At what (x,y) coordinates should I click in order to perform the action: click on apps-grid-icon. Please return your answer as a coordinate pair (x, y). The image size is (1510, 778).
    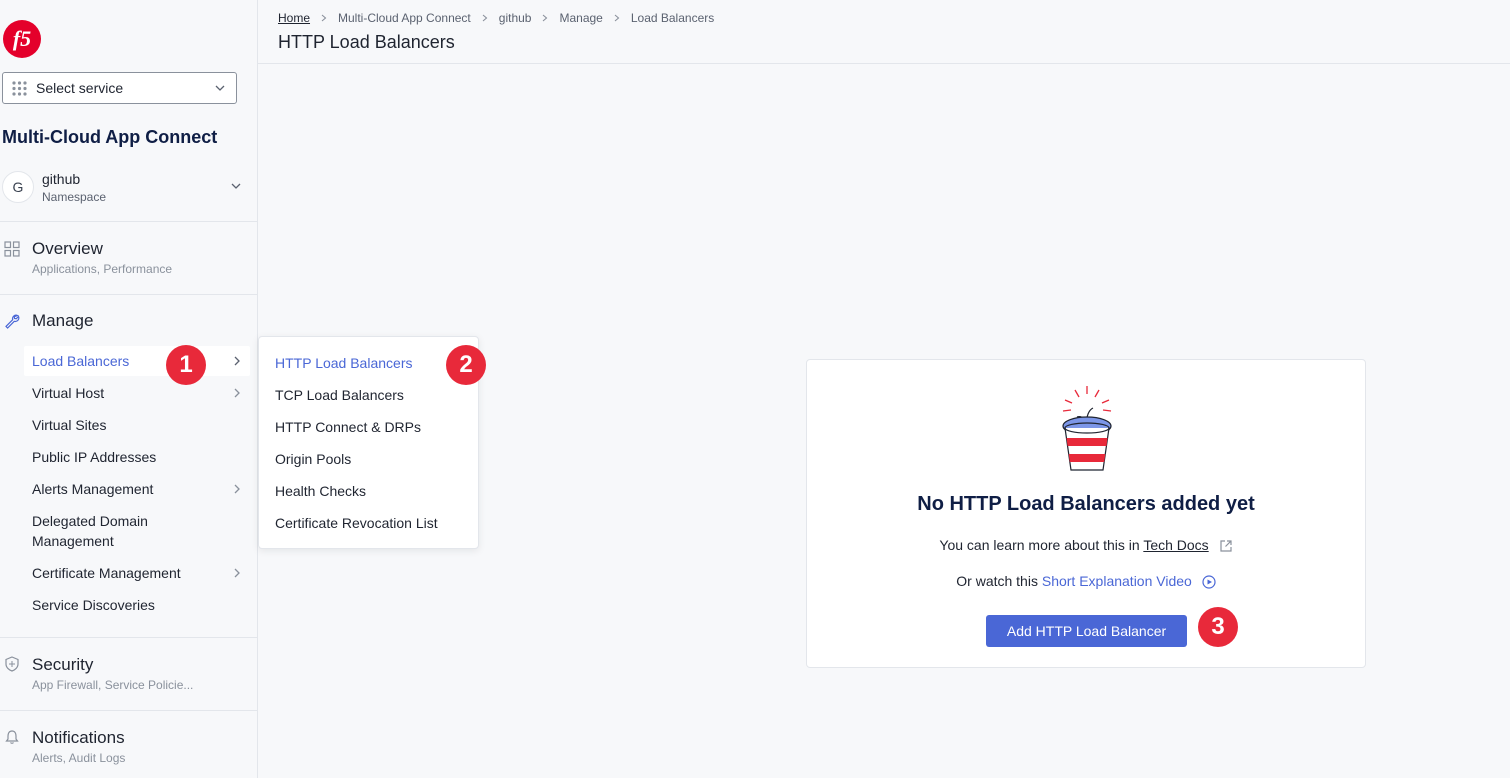
    Looking at the image, I should click on (19, 88).